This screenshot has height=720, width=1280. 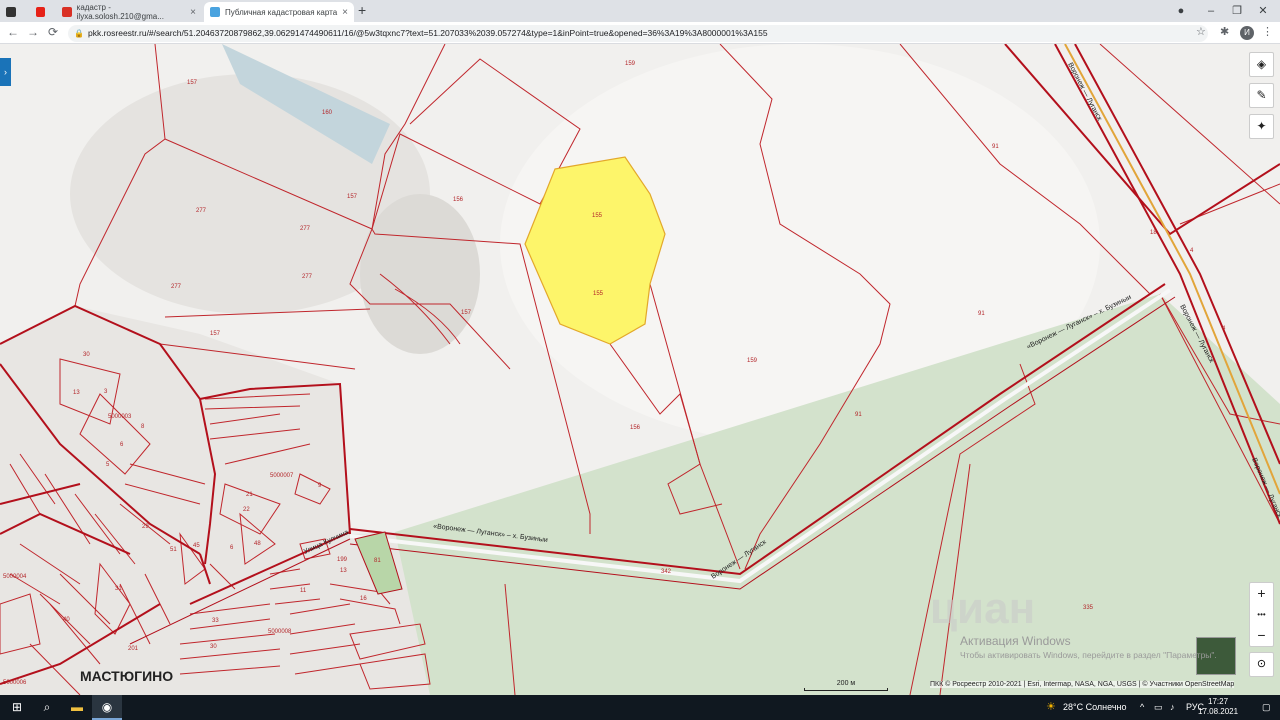 What do you see at coordinates (303, 591) in the screenshot?
I see `parcel-label: 11` at bounding box center [303, 591].